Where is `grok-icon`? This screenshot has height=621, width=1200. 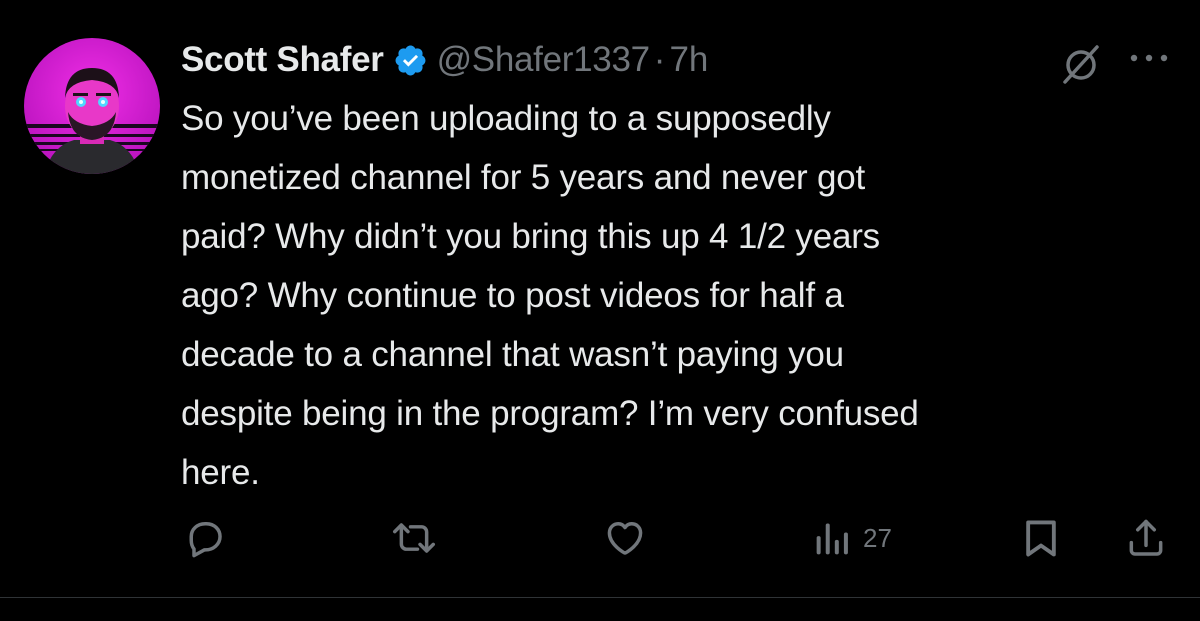
grok-icon is located at coordinates (1081, 64).